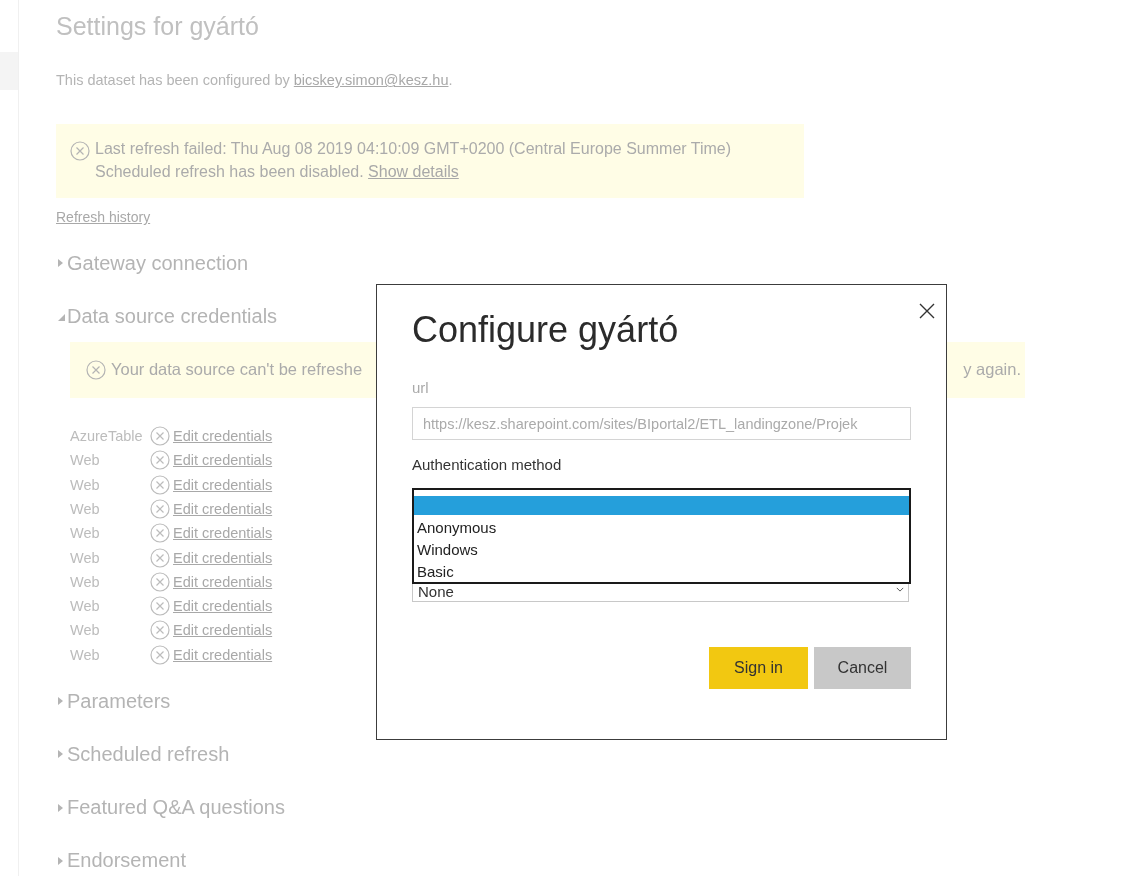 This screenshot has width=1138, height=876. I want to click on configured-by-text: This dataset has been configured by bicskey.simon@kesz.hu., so click(255, 80).